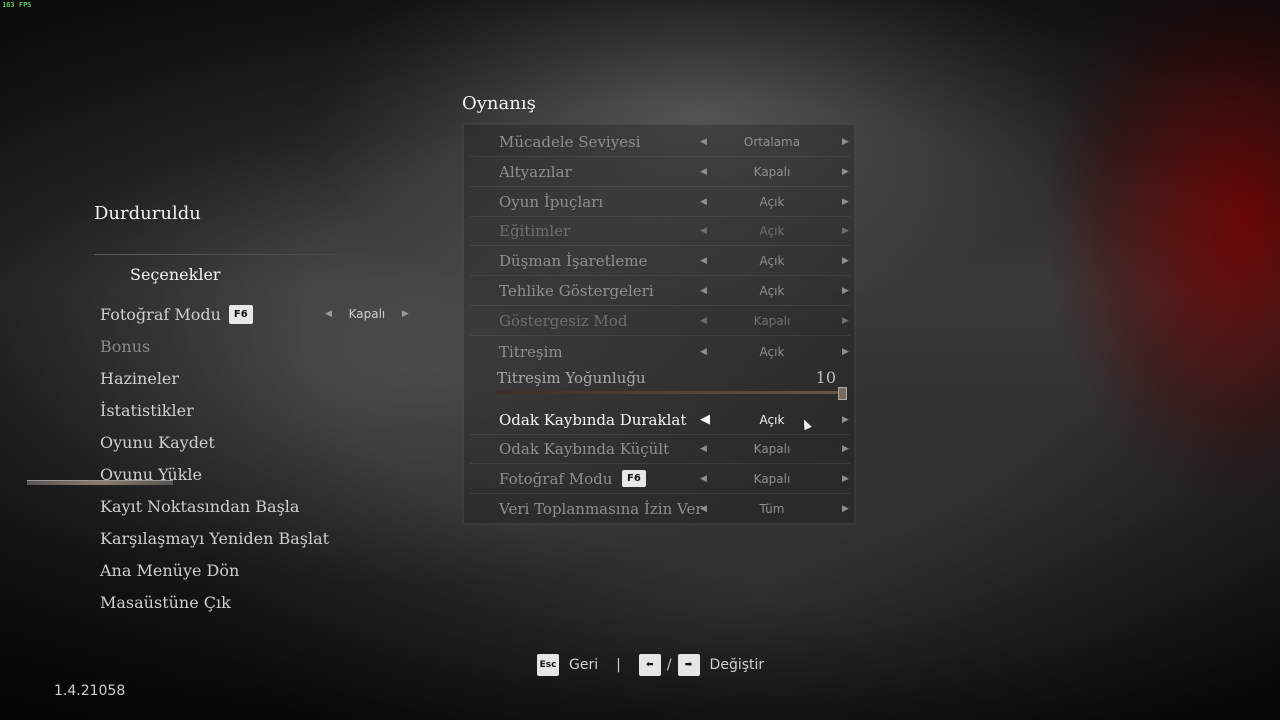  Describe the element at coordinates (772, 508) in the screenshot. I see `setting-value: Tüm` at that location.